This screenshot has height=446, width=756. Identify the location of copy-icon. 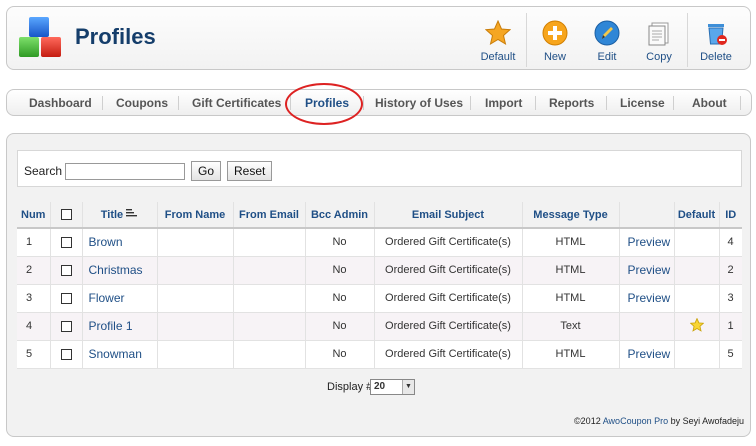
(659, 33).